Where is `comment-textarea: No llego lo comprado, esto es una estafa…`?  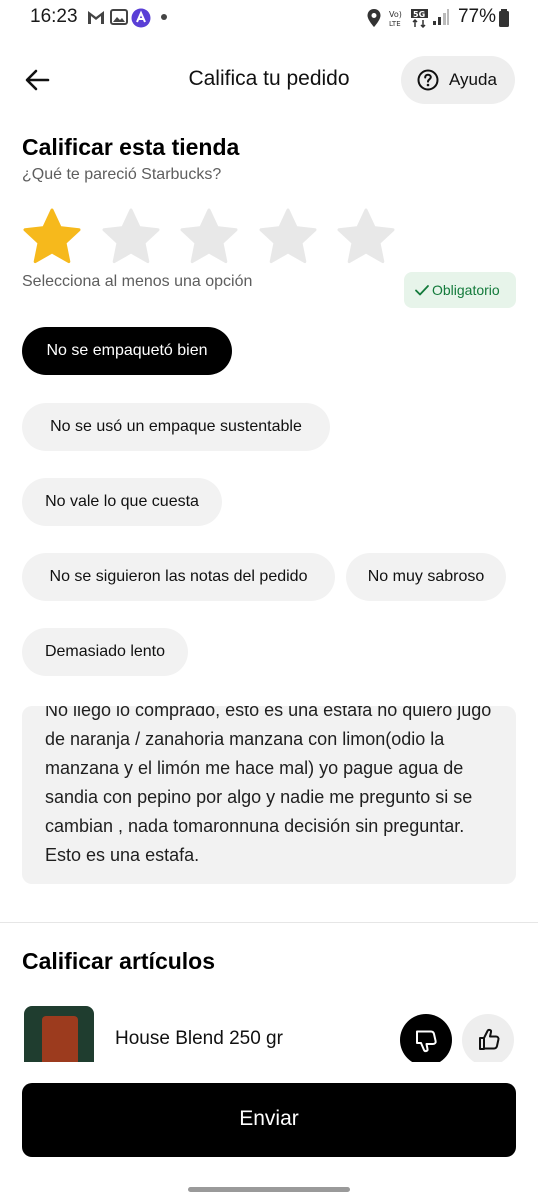 comment-textarea: No llego lo comprado, esto es una estafa… is located at coordinates (269, 795).